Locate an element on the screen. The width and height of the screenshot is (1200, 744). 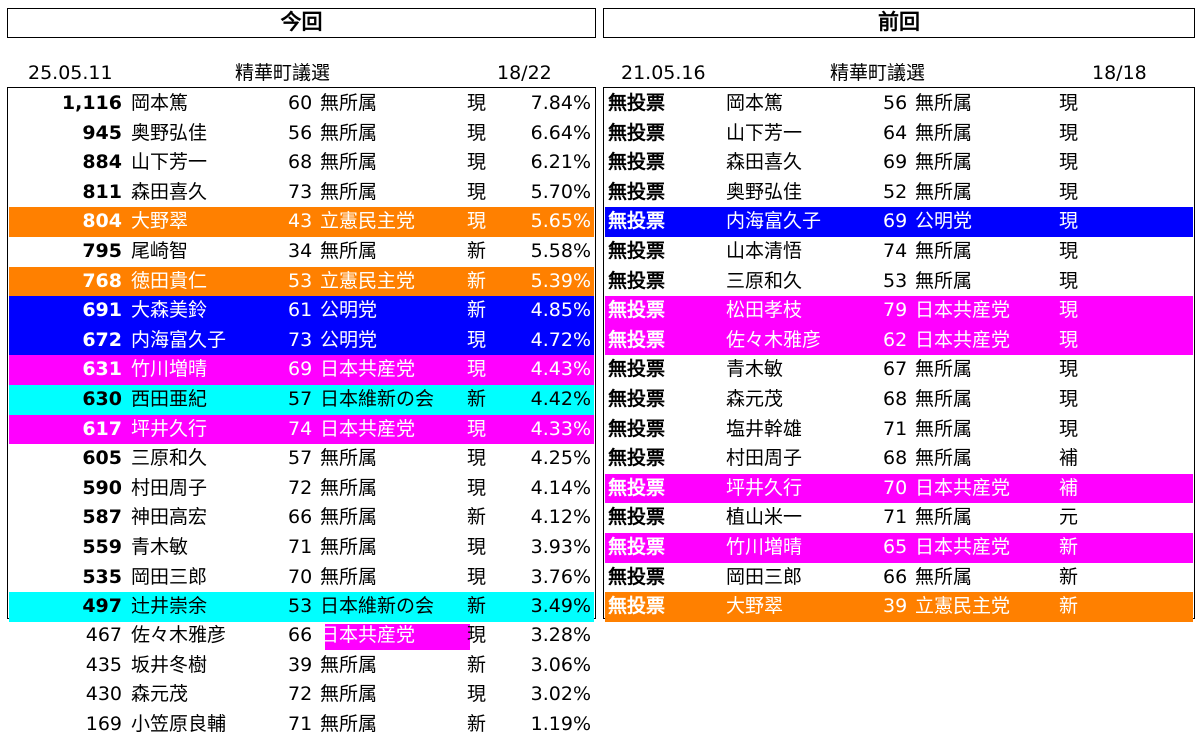
vote-share: 3.93% is located at coordinates (560, 547).